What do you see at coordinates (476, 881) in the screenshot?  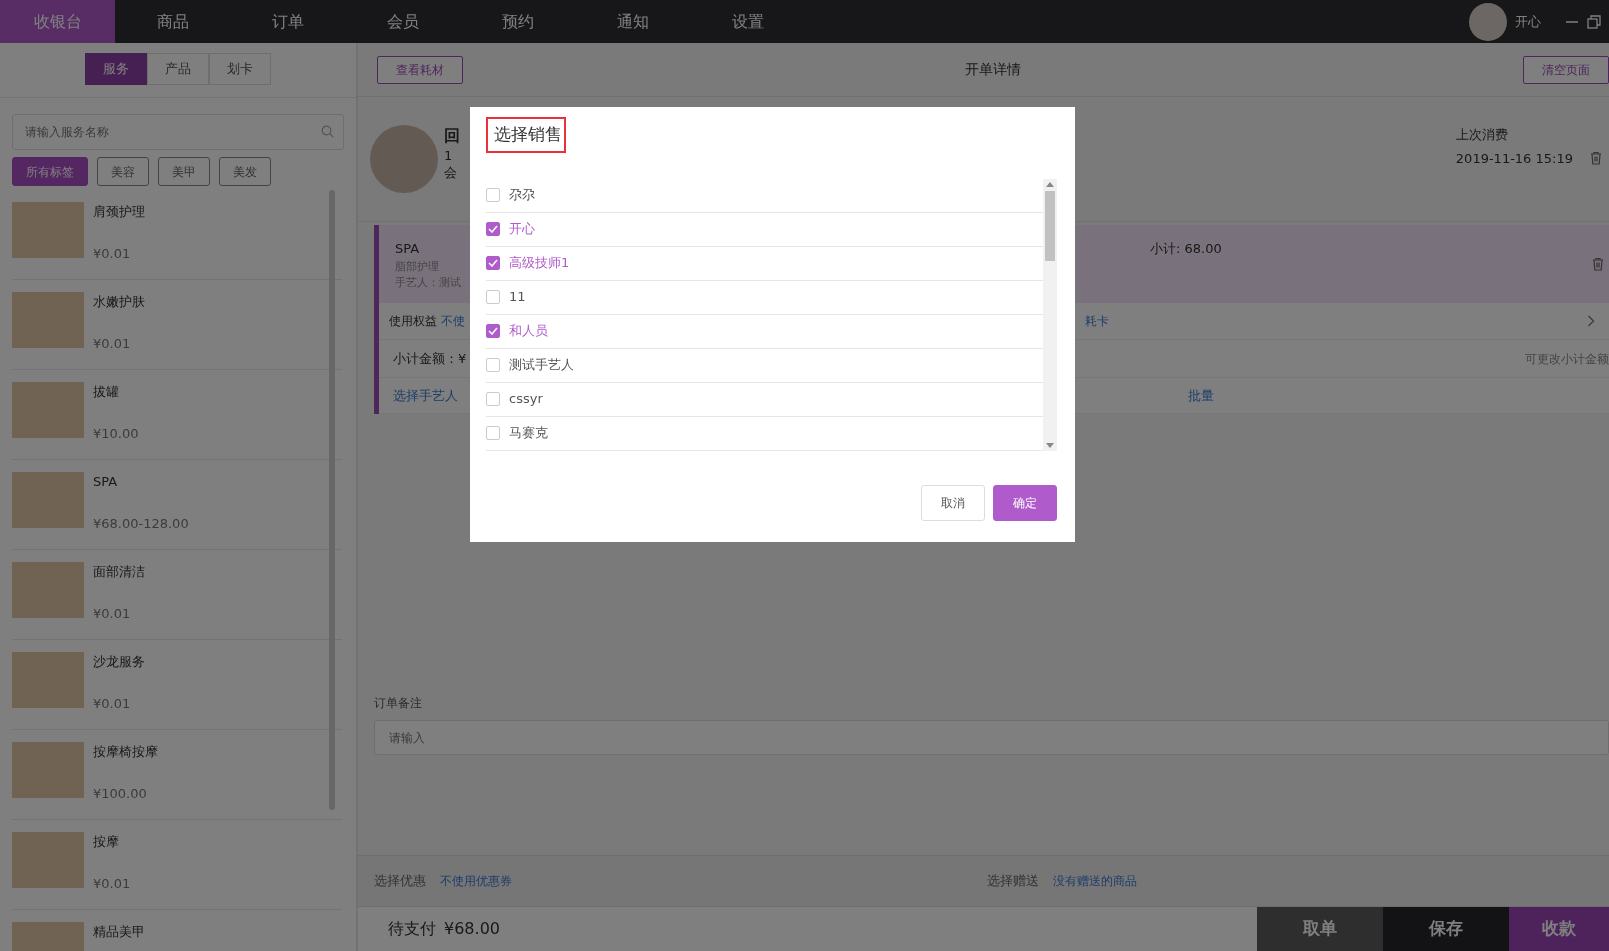 I see `discount-link: 不使用优惠券` at bounding box center [476, 881].